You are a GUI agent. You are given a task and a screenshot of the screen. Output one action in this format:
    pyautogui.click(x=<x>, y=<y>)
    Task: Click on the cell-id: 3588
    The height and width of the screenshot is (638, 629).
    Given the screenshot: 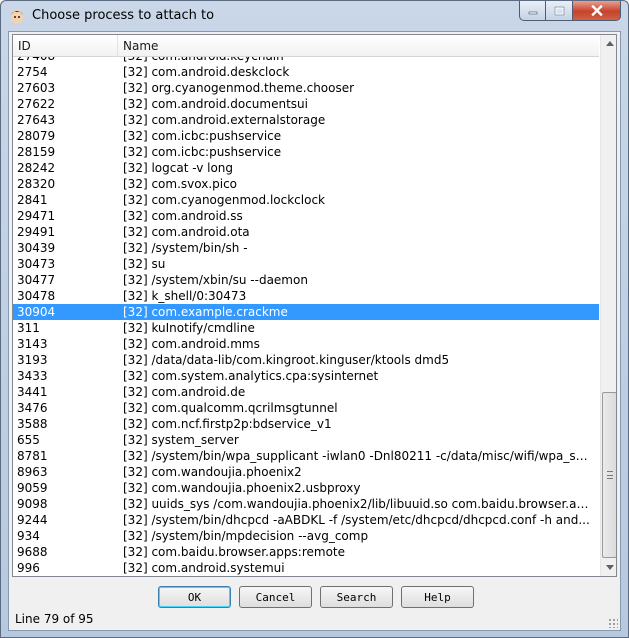 What is the action you would take?
    pyautogui.click(x=32, y=424)
    